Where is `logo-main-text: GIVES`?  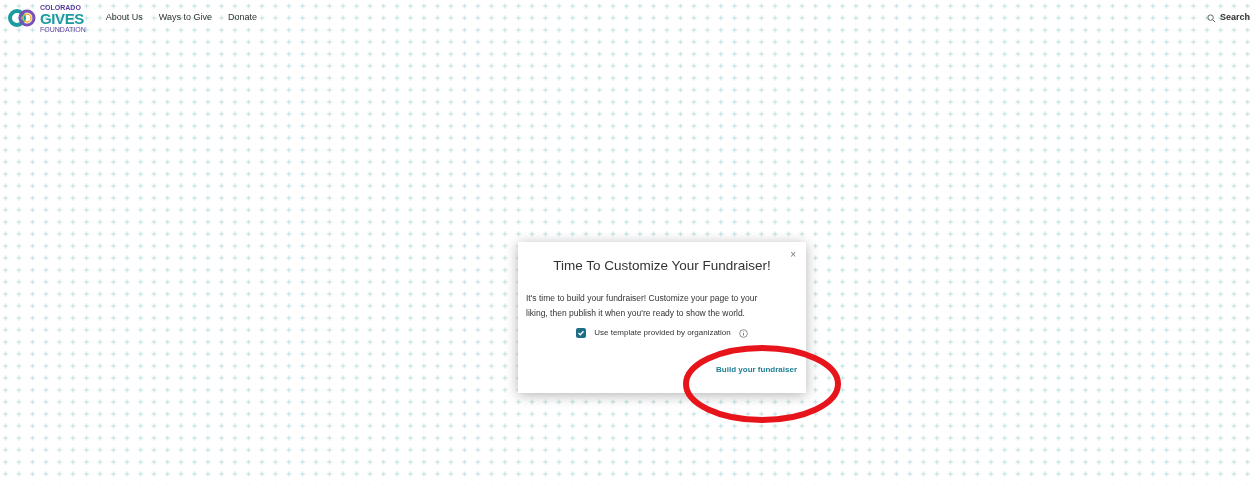
logo-main-text: GIVES is located at coordinates (62, 18).